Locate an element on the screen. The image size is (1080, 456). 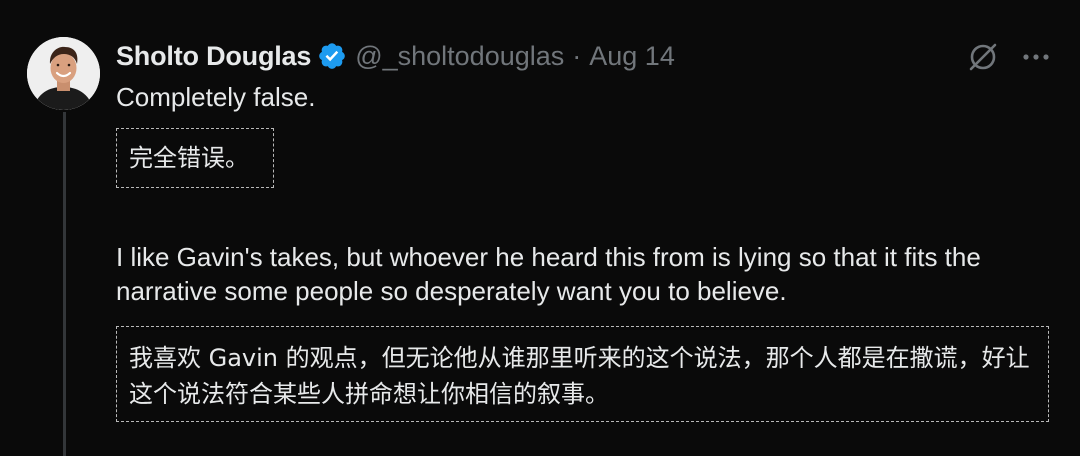
author-handle: @_sholtodouglas is located at coordinates (459, 56).